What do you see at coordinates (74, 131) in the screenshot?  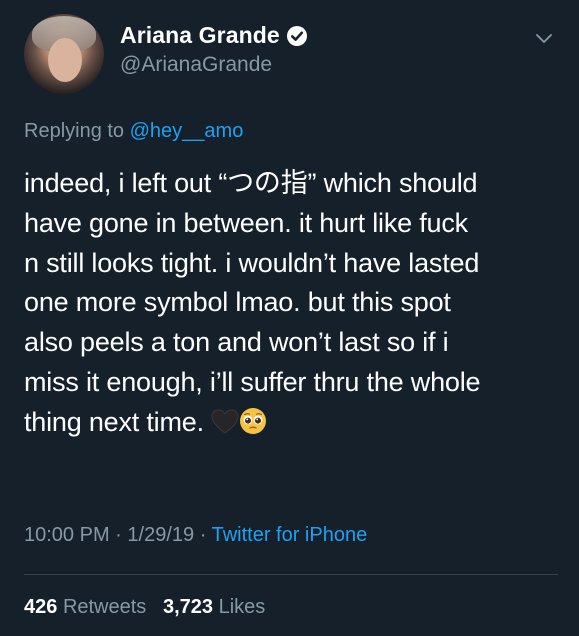 I see `replying-prefix: Replying to` at bounding box center [74, 131].